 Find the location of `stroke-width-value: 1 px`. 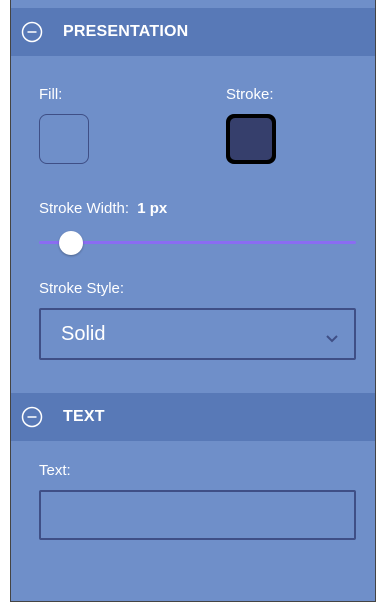

stroke-width-value: 1 px is located at coordinates (152, 208).